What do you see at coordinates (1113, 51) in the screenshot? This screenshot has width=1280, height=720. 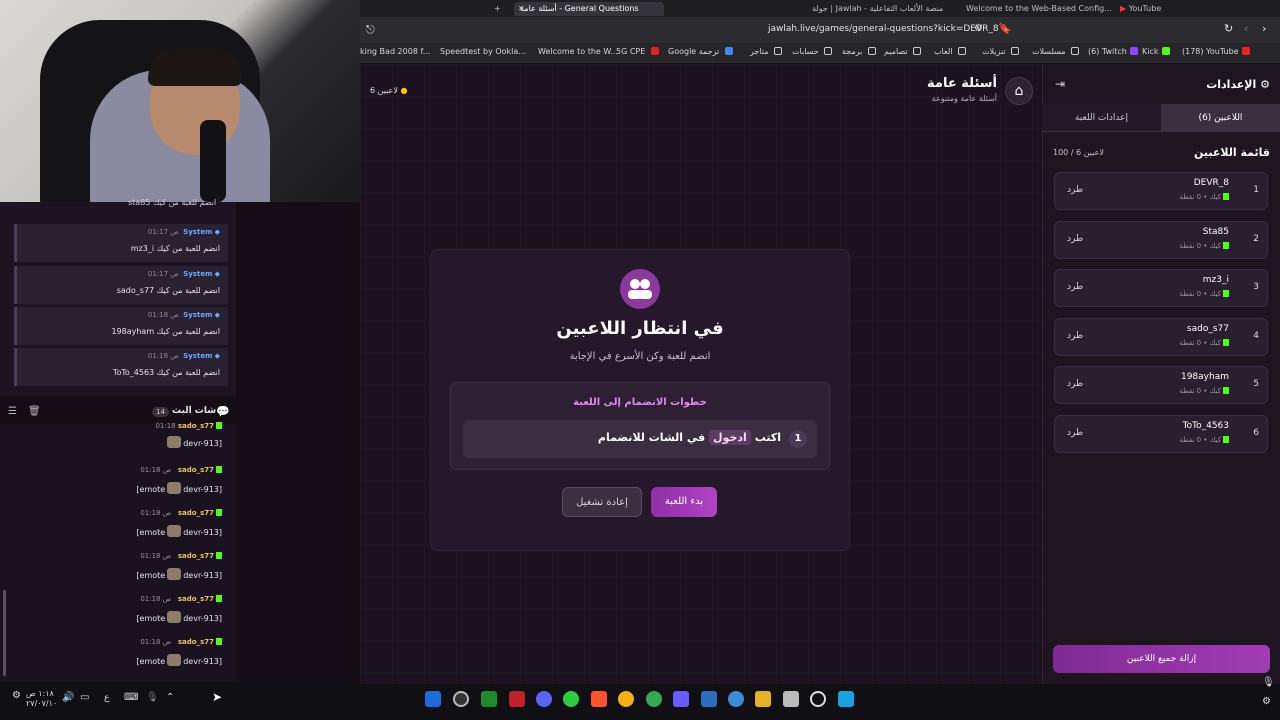 I see `bookmark-item: (6) Twitch` at bounding box center [1113, 51].